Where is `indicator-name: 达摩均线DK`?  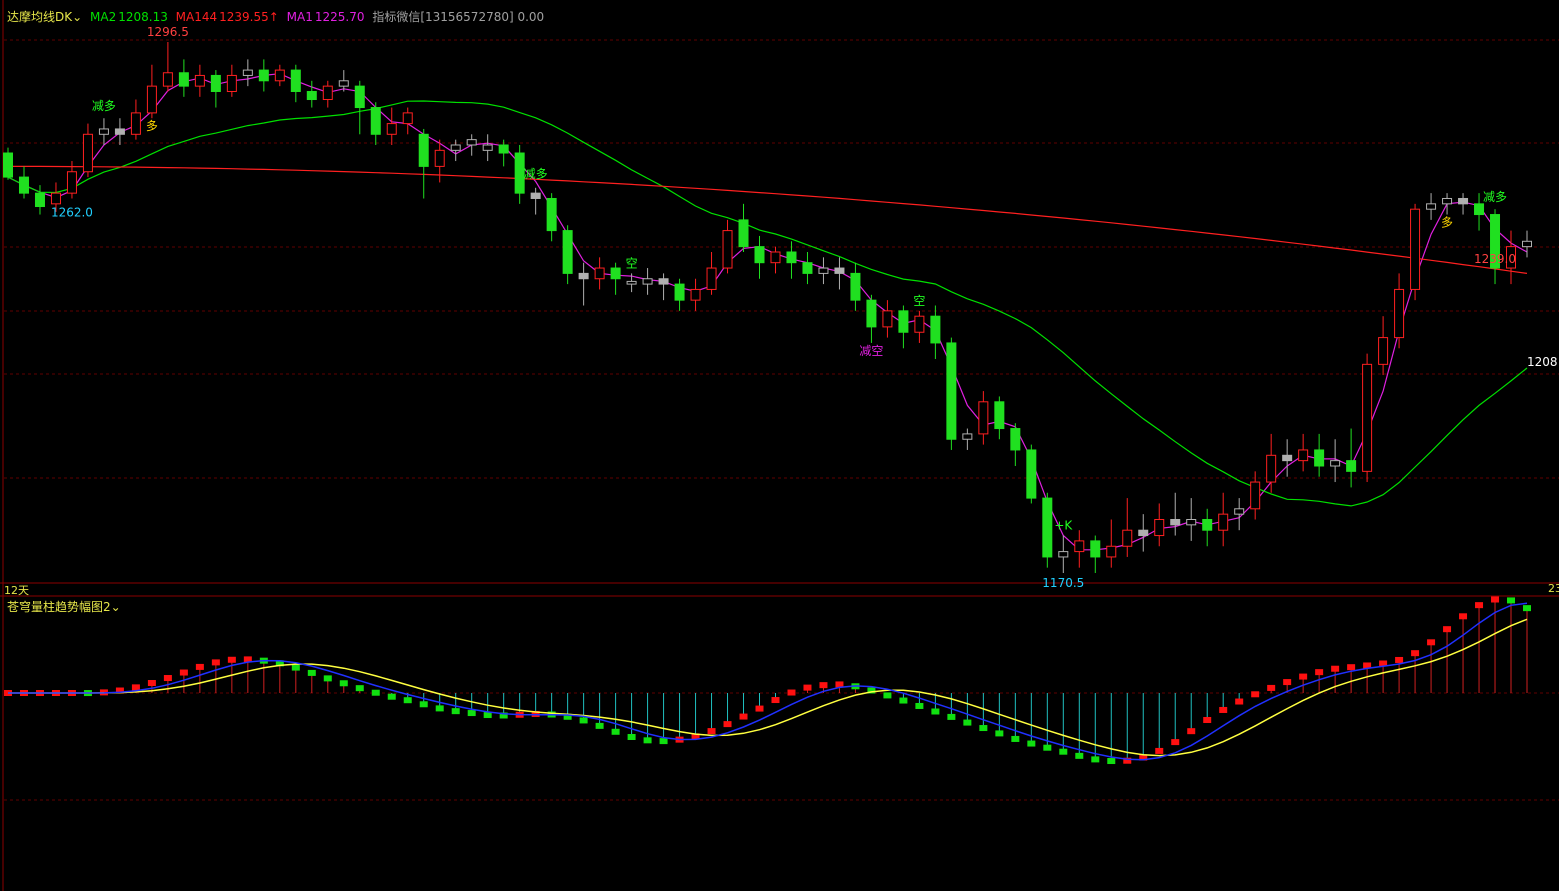
indicator-name: 达摩均线DK is located at coordinates (39, 17).